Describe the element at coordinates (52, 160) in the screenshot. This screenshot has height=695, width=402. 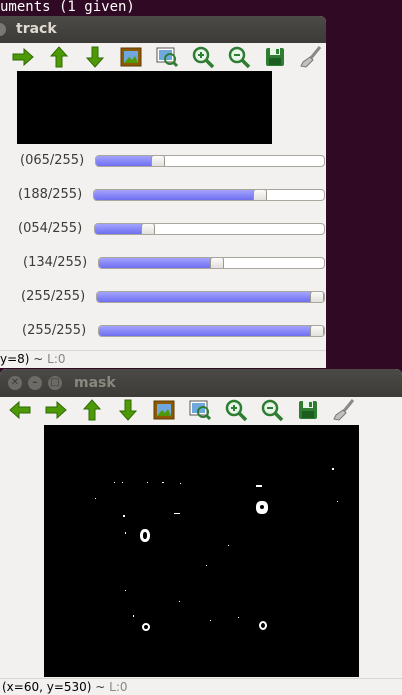
I see `trackbar-value-label: (065/255)` at that location.